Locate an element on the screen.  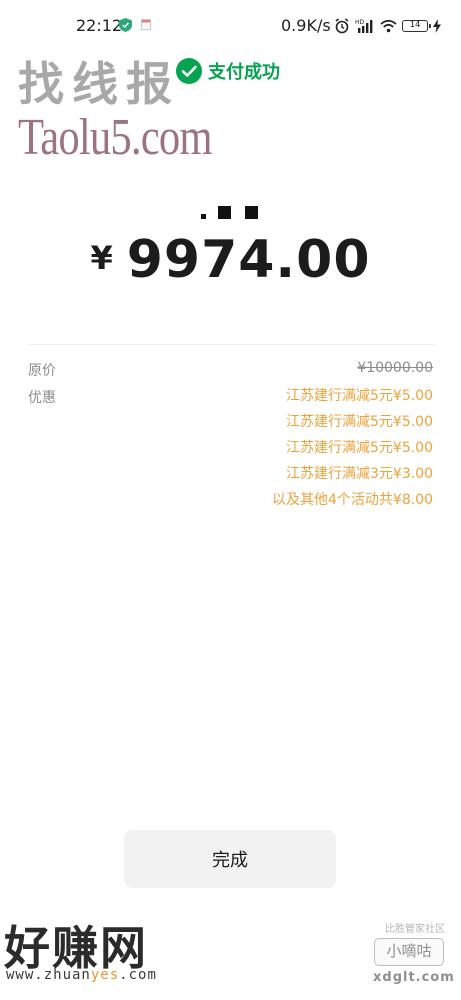
redacted-merchant-name is located at coordinates (231, 212).